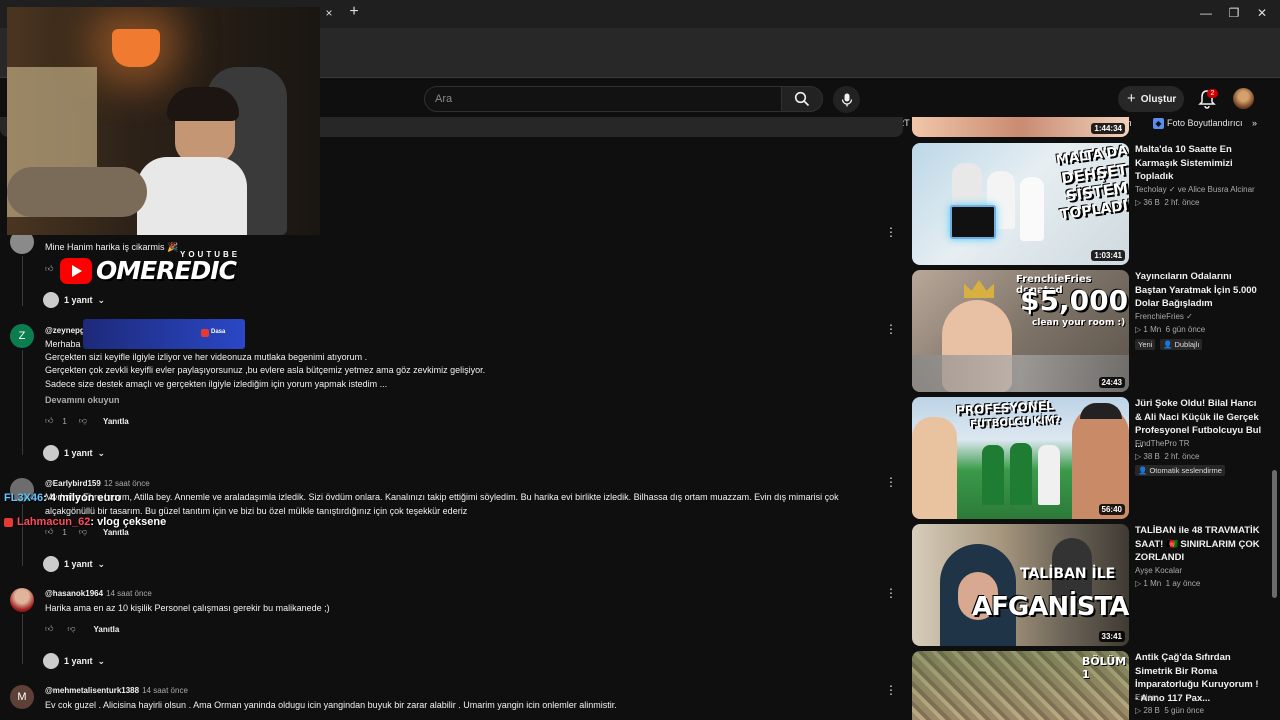 The width and height of the screenshot is (1280, 720). Describe the element at coordinates (1147, 697) in the screenshot. I see `channel-name: Erdem` at that location.